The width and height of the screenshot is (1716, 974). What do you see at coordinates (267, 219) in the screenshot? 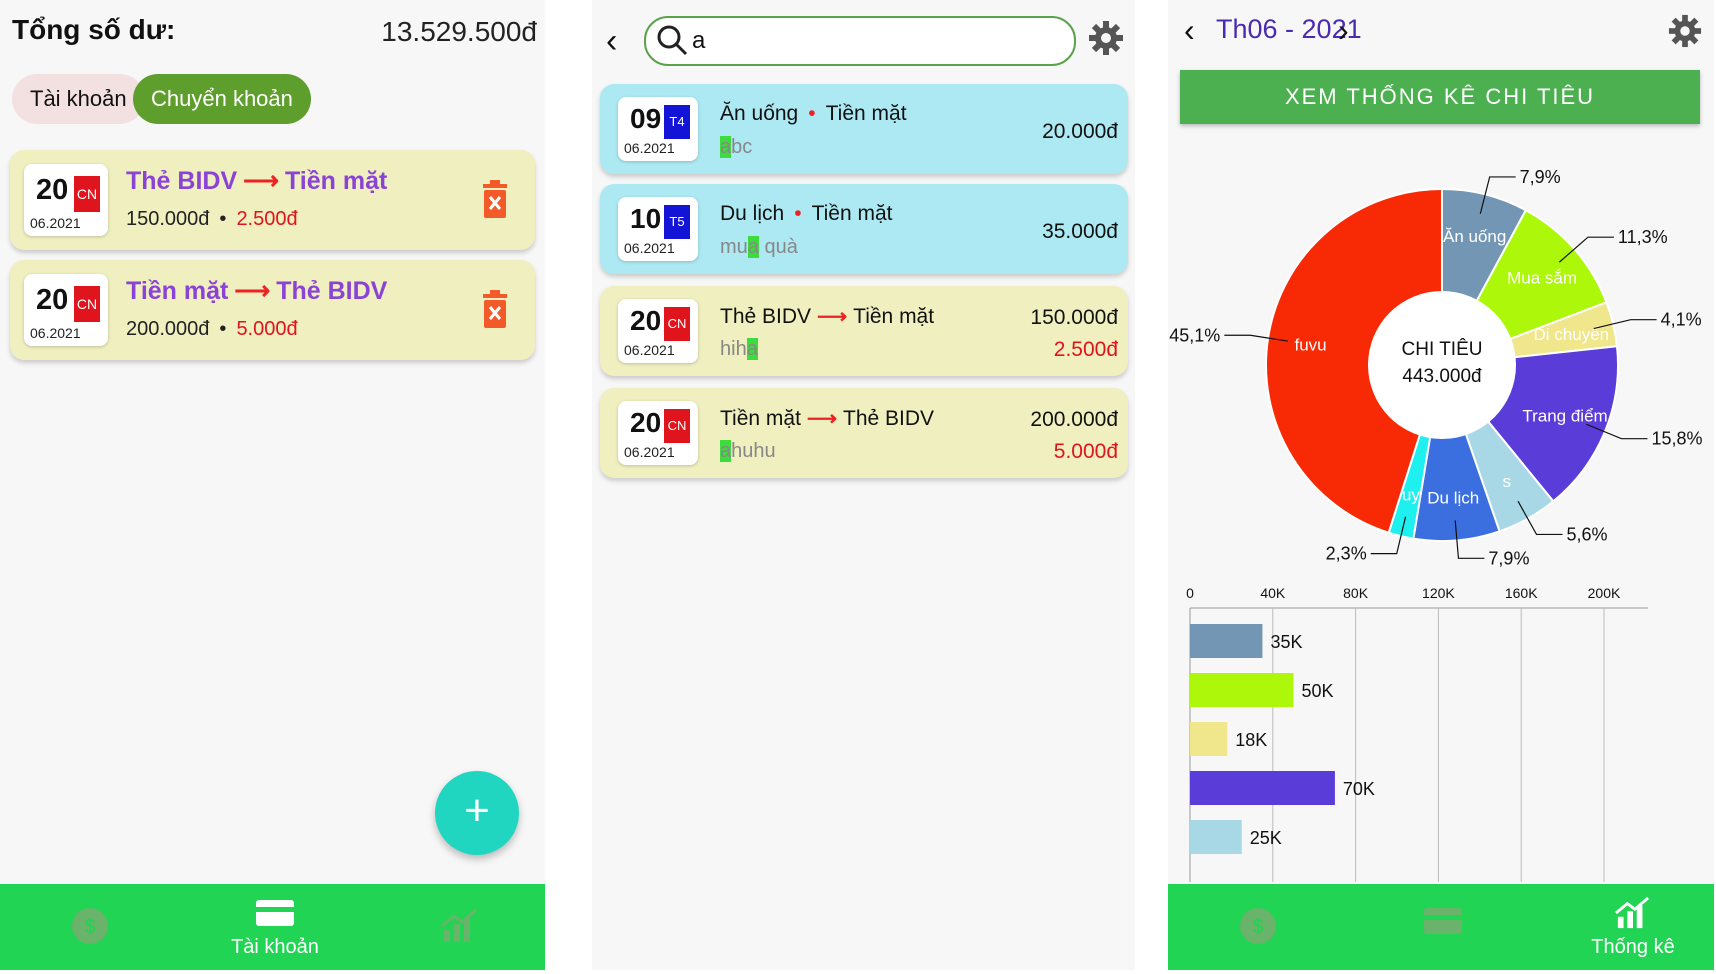
I see `transfer-fee: 2.500đ` at bounding box center [267, 219].